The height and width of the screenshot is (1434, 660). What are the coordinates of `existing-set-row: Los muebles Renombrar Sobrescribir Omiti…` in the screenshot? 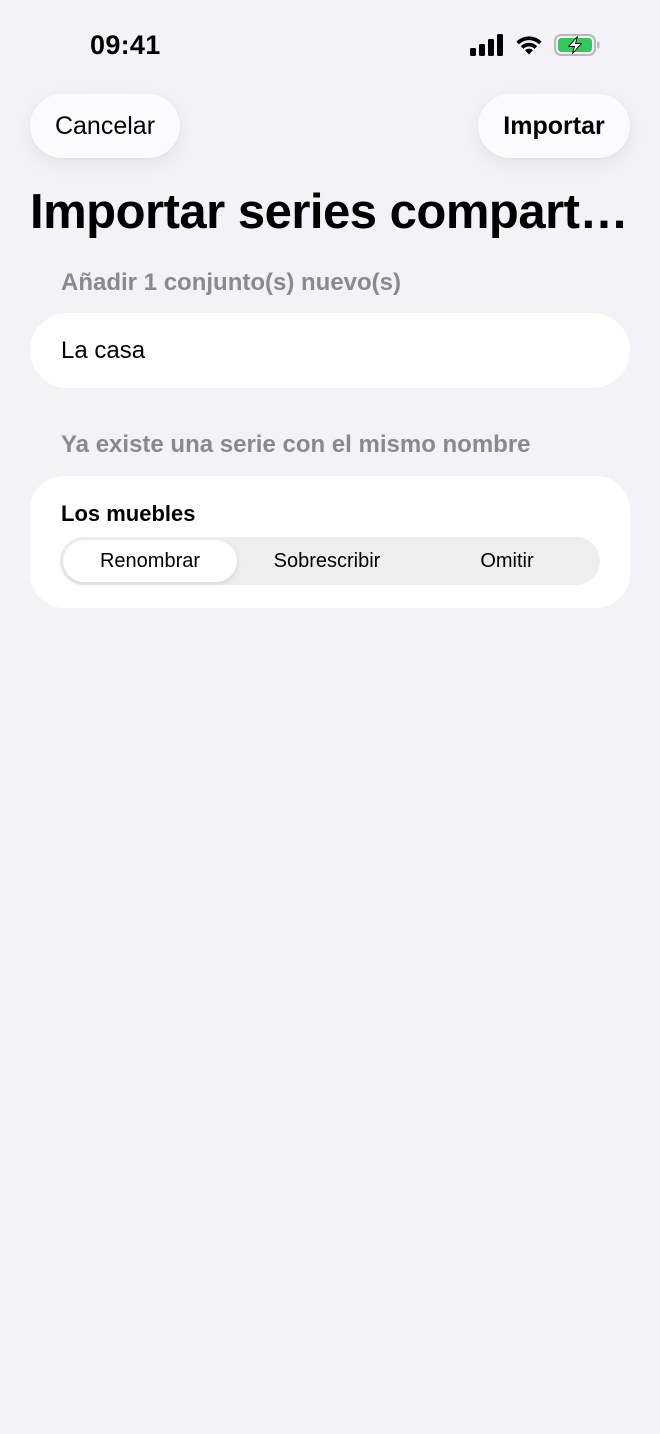 It's located at (330, 542).